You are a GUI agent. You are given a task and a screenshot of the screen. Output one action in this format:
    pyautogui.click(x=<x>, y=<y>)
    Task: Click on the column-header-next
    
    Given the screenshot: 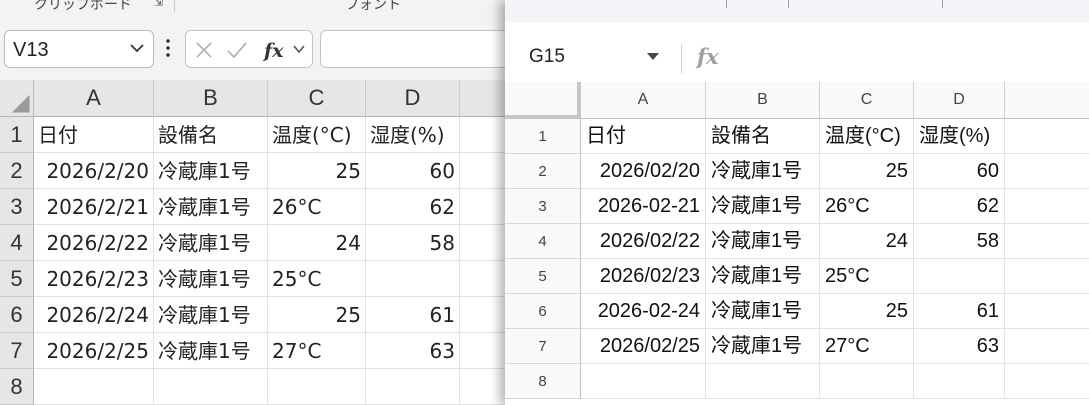 What is the action you would take?
    pyautogui.click(x=482, y=98)
    